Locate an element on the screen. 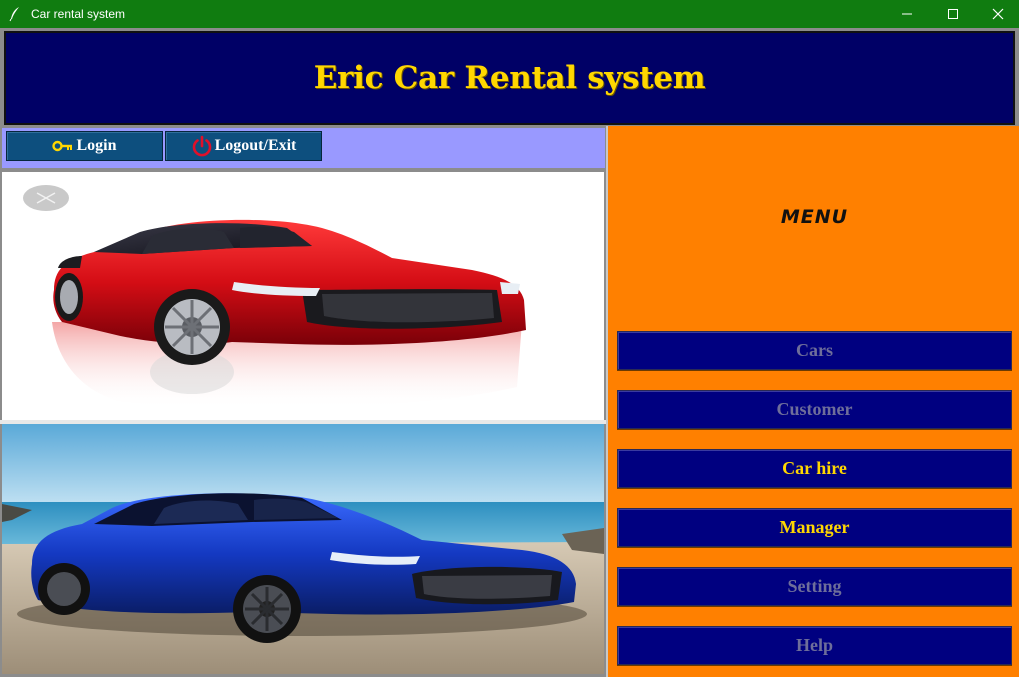  menu-customer-label: Customer is located at coordinates (814, 409).